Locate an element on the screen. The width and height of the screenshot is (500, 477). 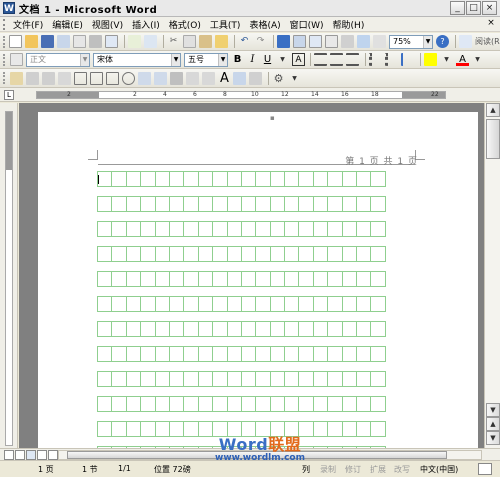
combobox-icon is located at coordinates (112, 78).